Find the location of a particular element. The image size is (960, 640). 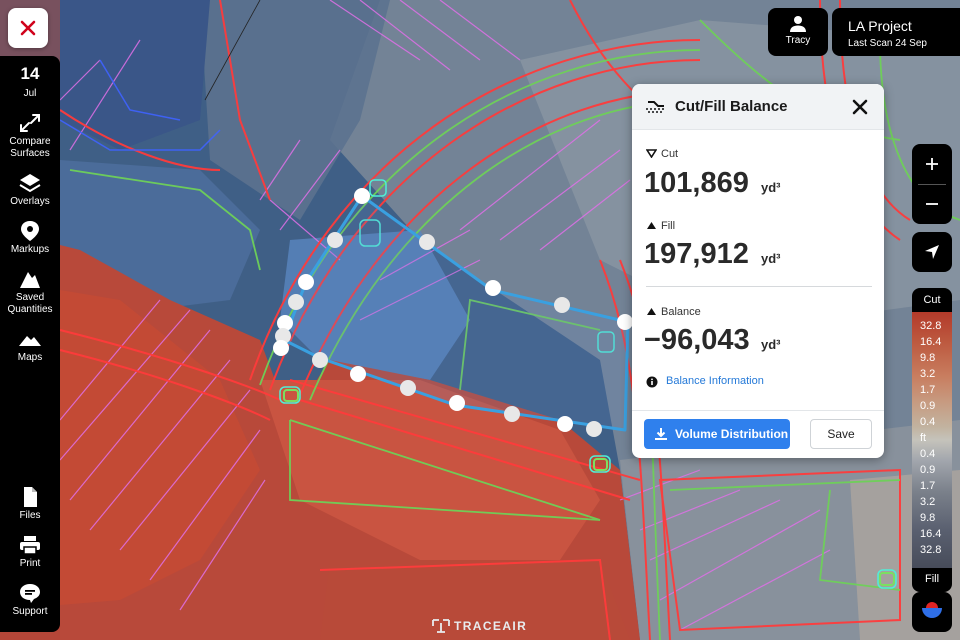

sidebar-item-print: Print is located at coordinates (30, 552).